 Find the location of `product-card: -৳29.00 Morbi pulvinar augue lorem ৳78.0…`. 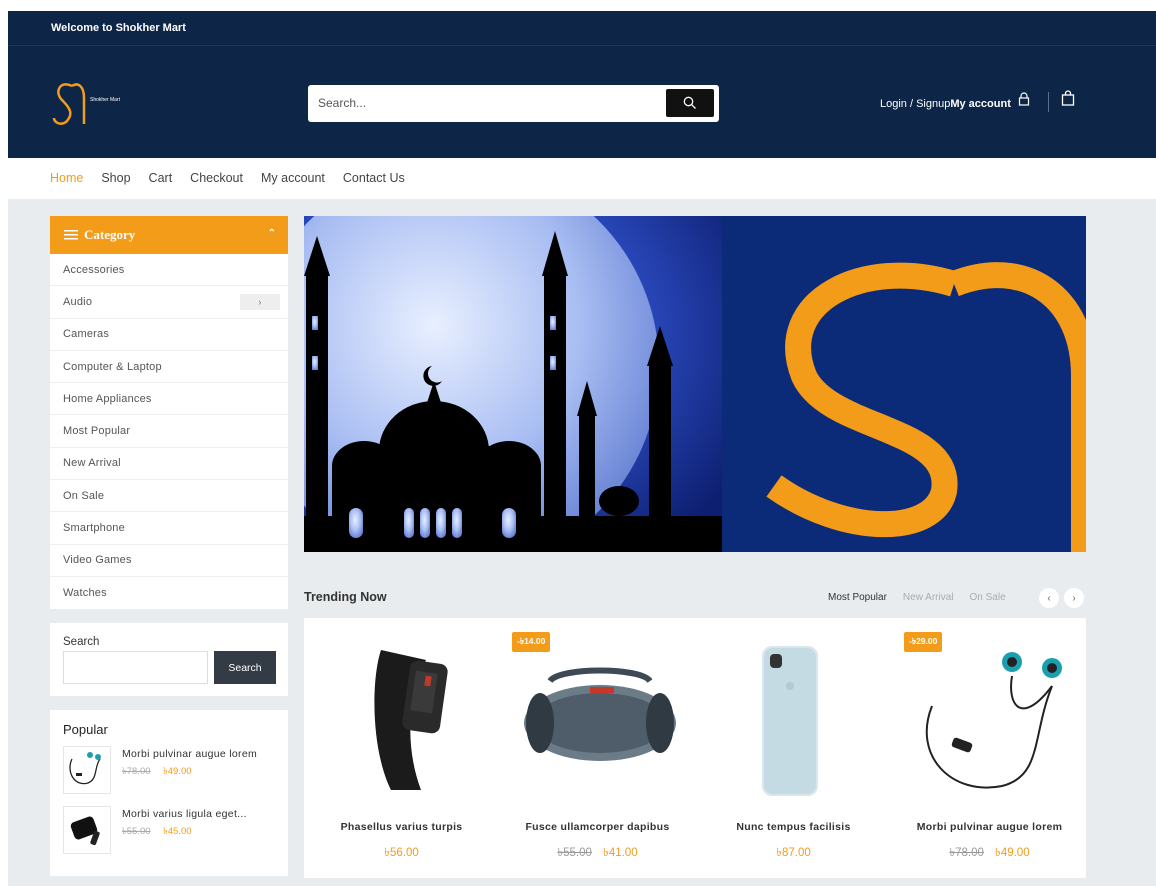

product-card: -৳29.00 Morbi pulvinar augue lorem ৳78.0… is located at coordinates (989, 748).